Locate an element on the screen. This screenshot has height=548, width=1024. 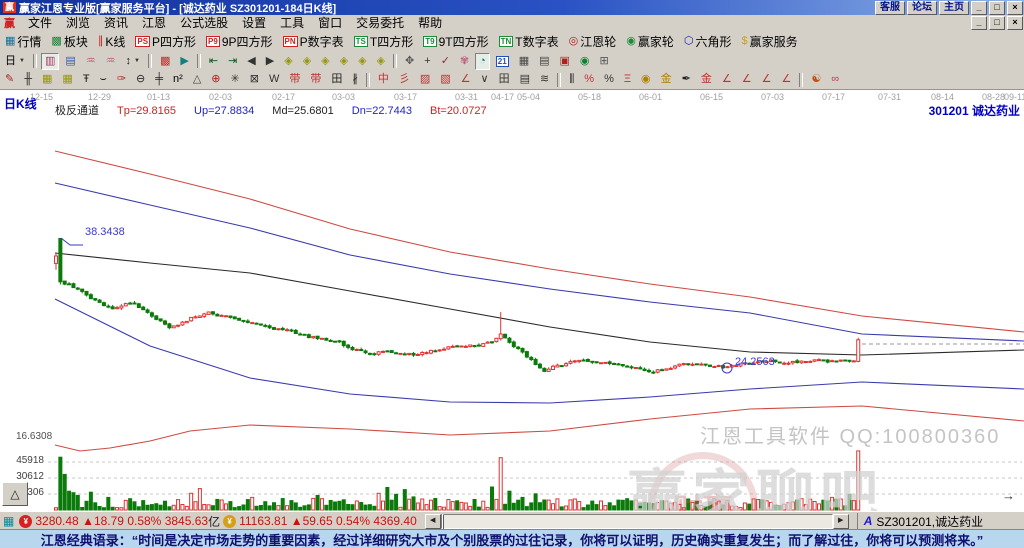
scroll-left-button: ◀ is located at coordinates (432, 521).